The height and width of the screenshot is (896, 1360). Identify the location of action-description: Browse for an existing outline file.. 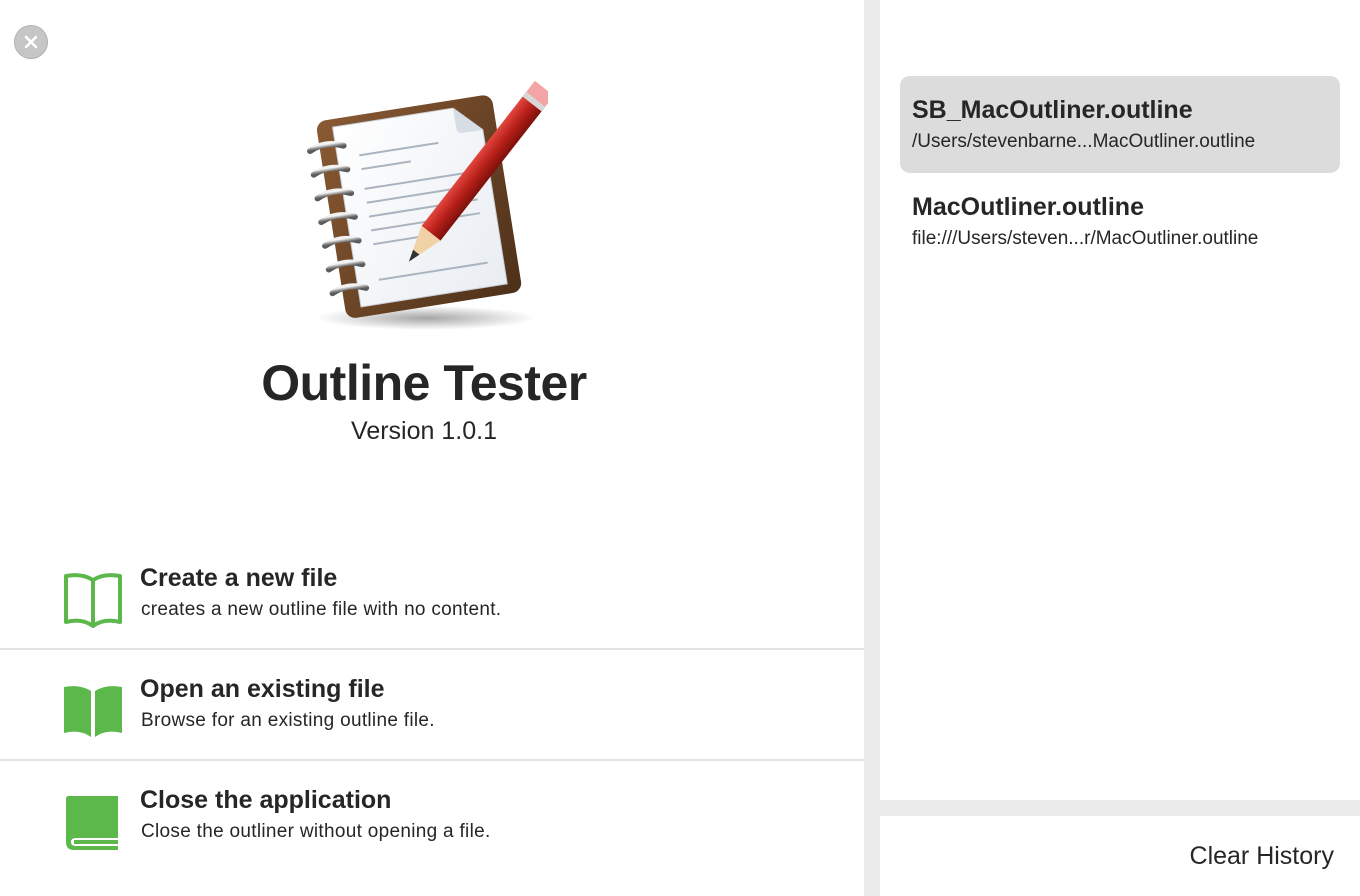
(288, 720).